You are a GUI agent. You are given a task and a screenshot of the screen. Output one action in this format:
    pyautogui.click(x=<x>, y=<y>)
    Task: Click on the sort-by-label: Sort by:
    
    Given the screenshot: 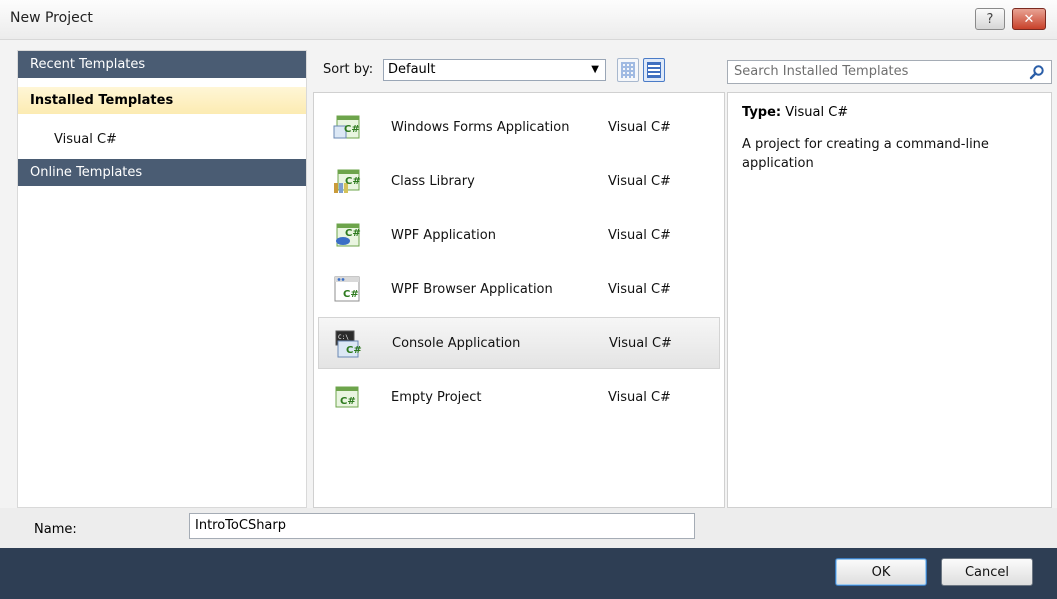 What is the action you would take?
    pyautogui.click(x=348, y=69)
    